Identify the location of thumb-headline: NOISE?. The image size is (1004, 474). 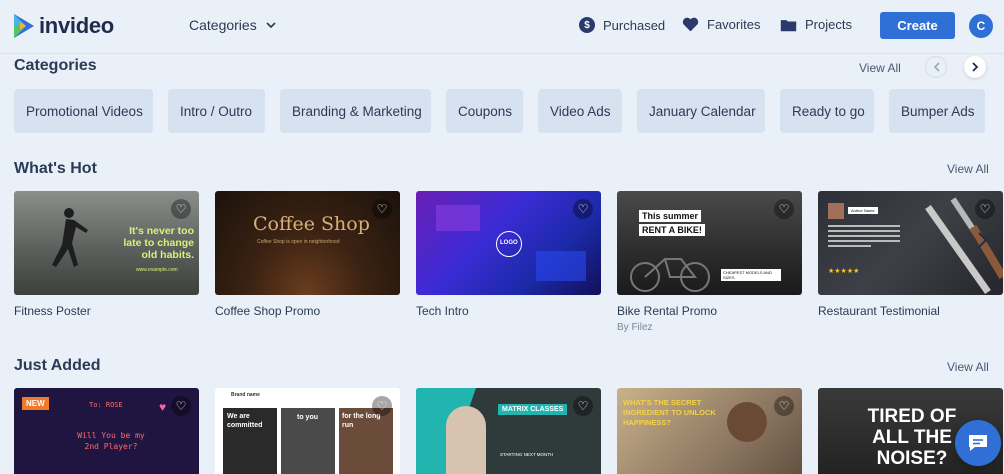
(912, 458).